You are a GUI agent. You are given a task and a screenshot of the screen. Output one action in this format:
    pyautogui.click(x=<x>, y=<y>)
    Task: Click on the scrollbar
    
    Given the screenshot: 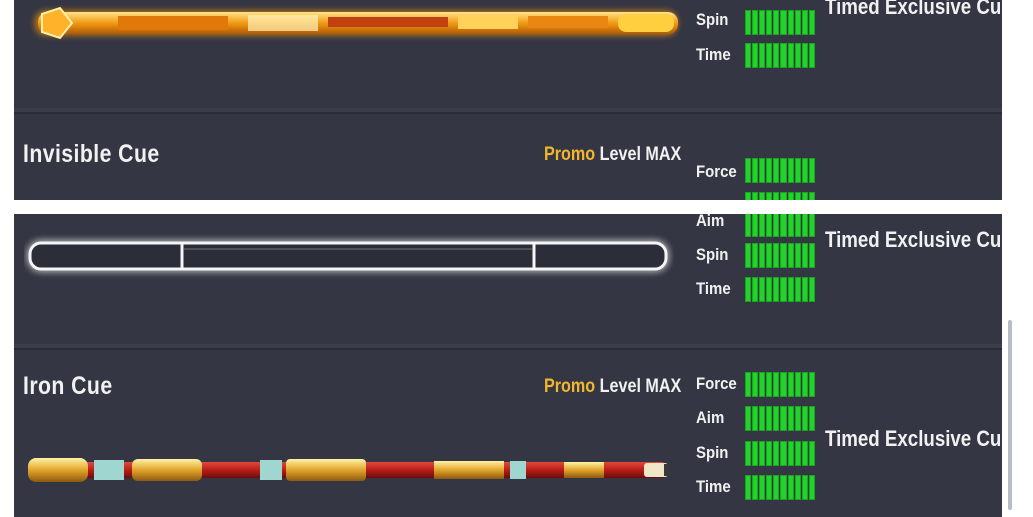 What is the action you would take?
    pyautogui.click(x=1010, y=415)
    